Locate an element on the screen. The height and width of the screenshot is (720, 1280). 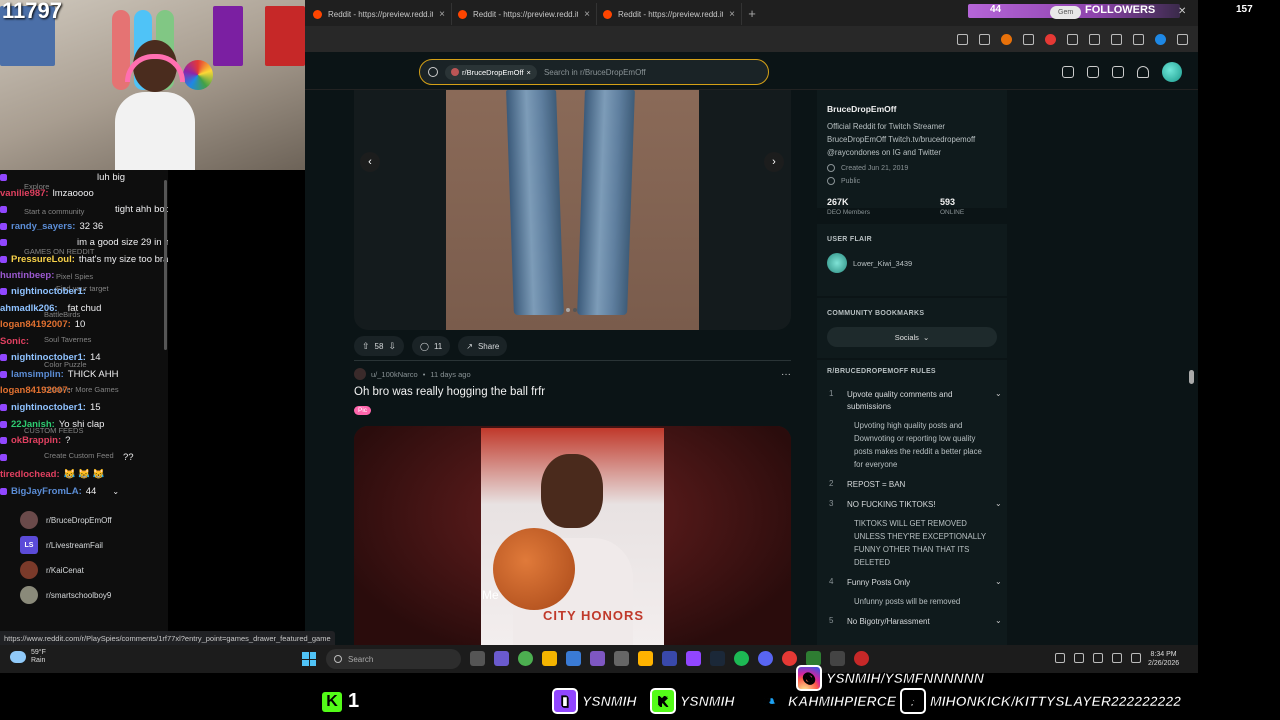
file-explorer-icon is located at coordinates (549, 658).